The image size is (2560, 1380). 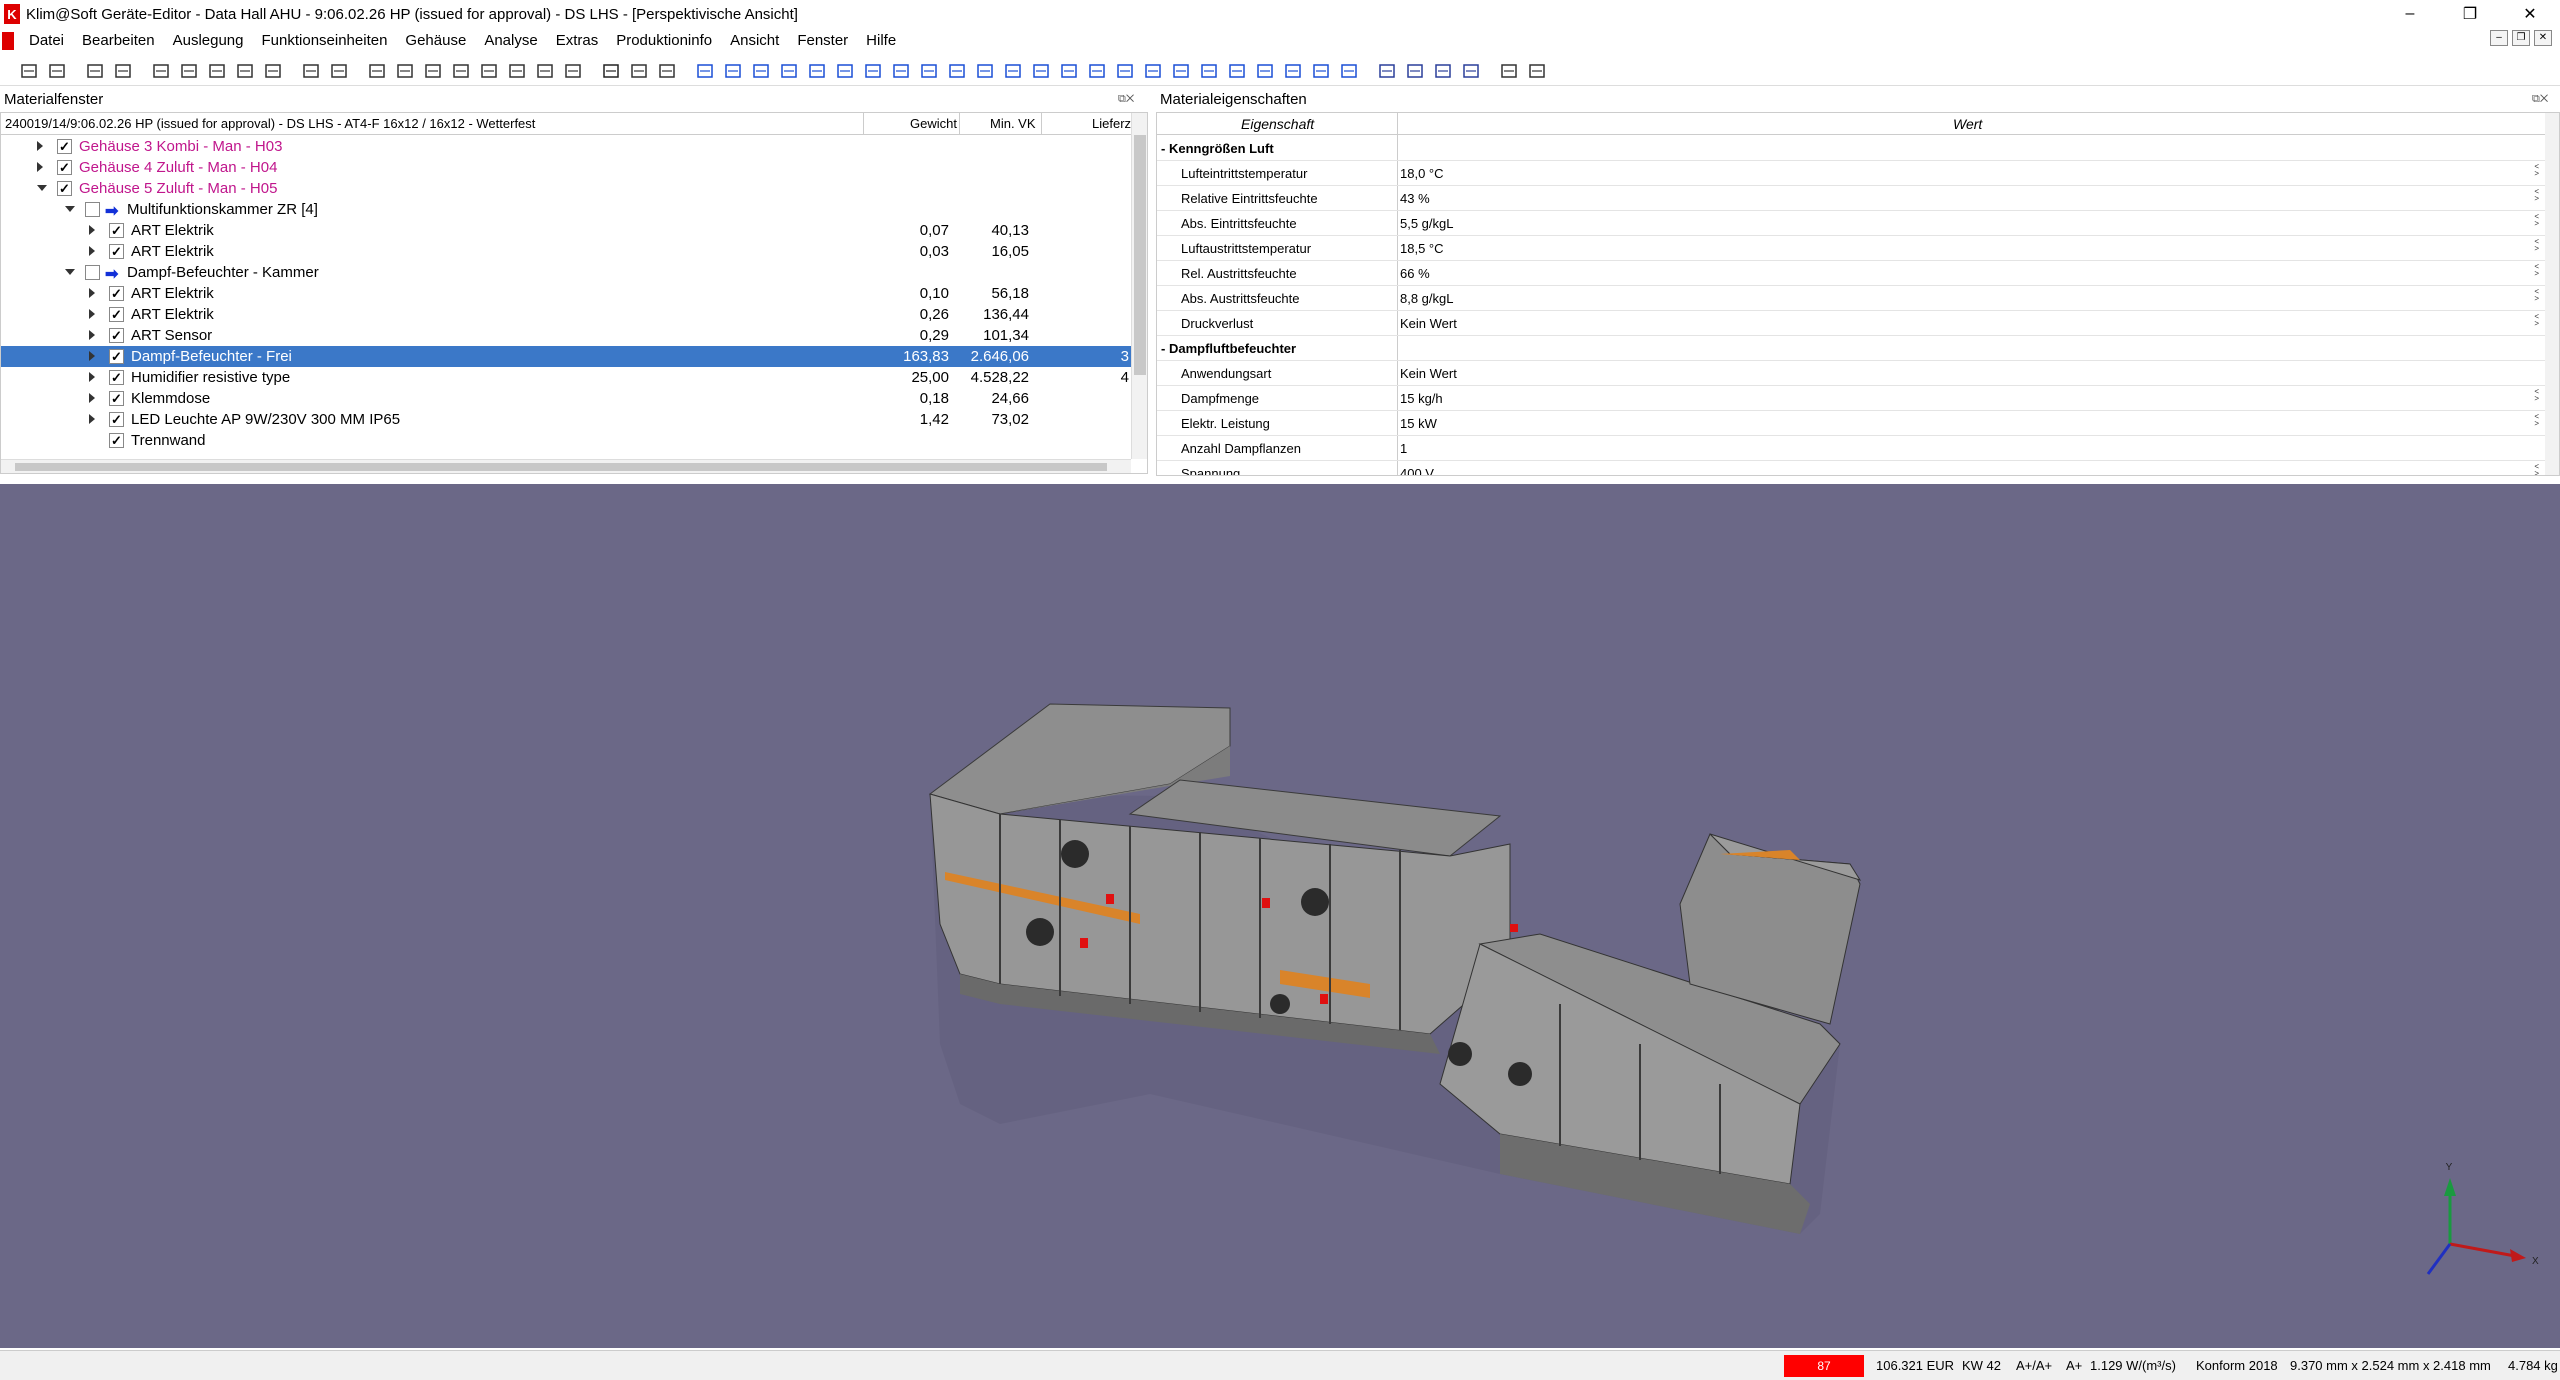 I want to click on property-row: Abs. Austrittsfeuchte 8,8 g/kgL < >, so click(x=1851, y=298).